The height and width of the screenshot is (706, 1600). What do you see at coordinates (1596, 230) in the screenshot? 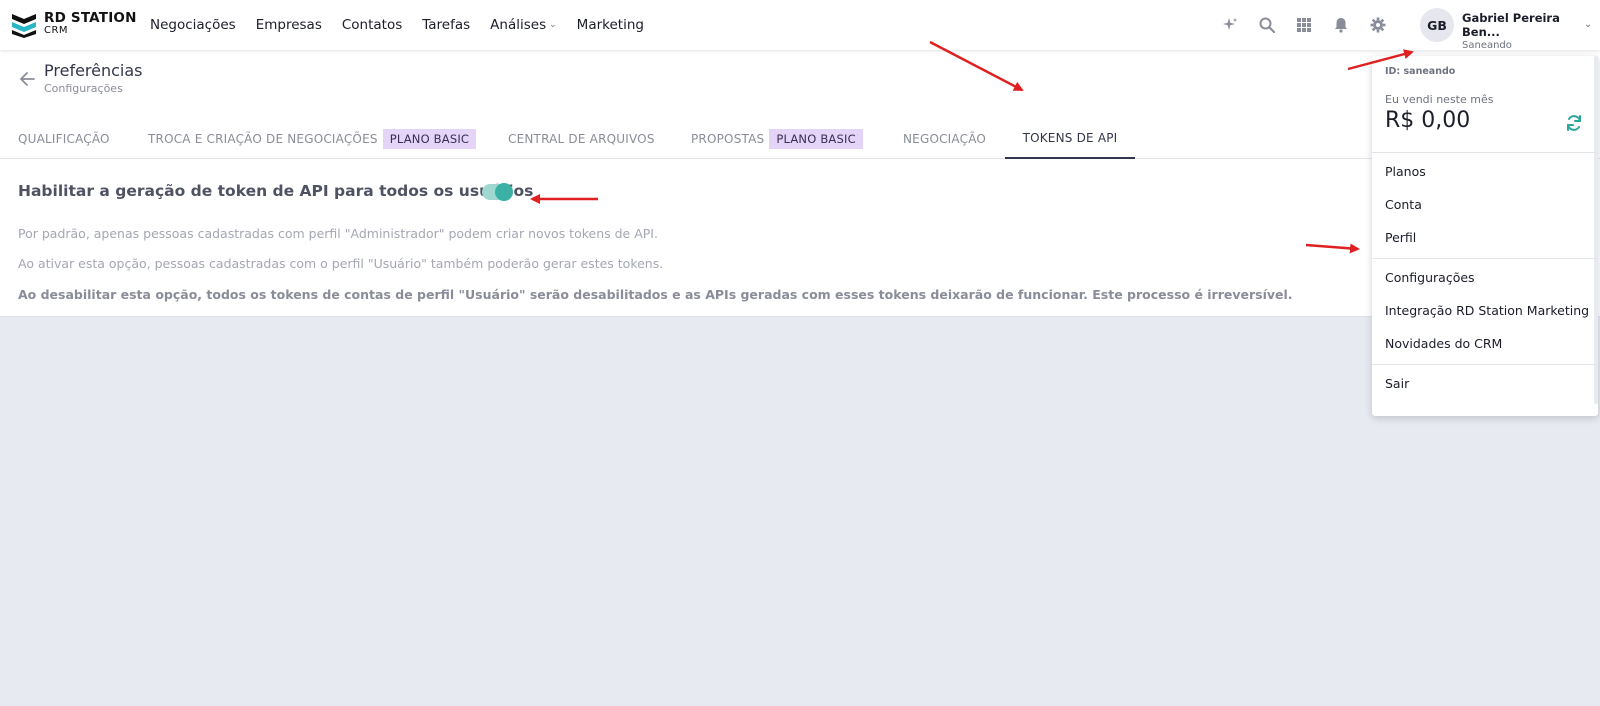
I see `dropdown-scrollbar` at bounding box center [1596, 230].